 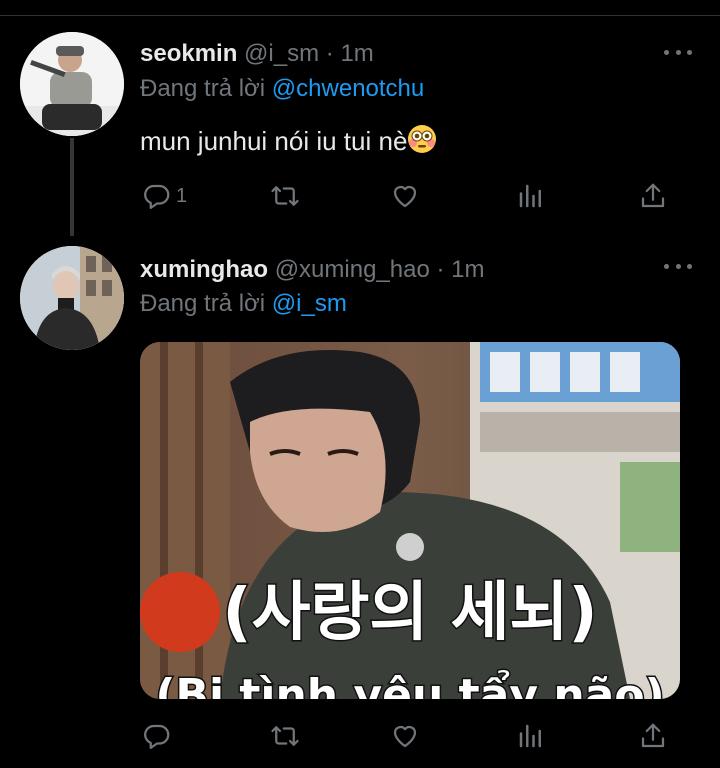 I want to click on reply-button: 1, so click(x=164, y=196).